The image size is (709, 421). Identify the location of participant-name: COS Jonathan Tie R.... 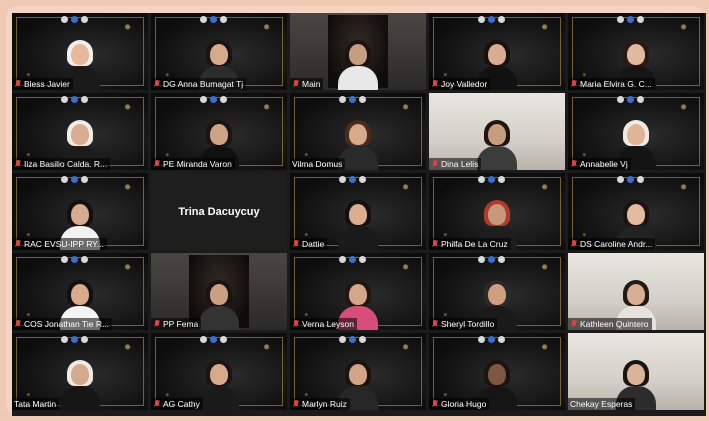
(67, 324).